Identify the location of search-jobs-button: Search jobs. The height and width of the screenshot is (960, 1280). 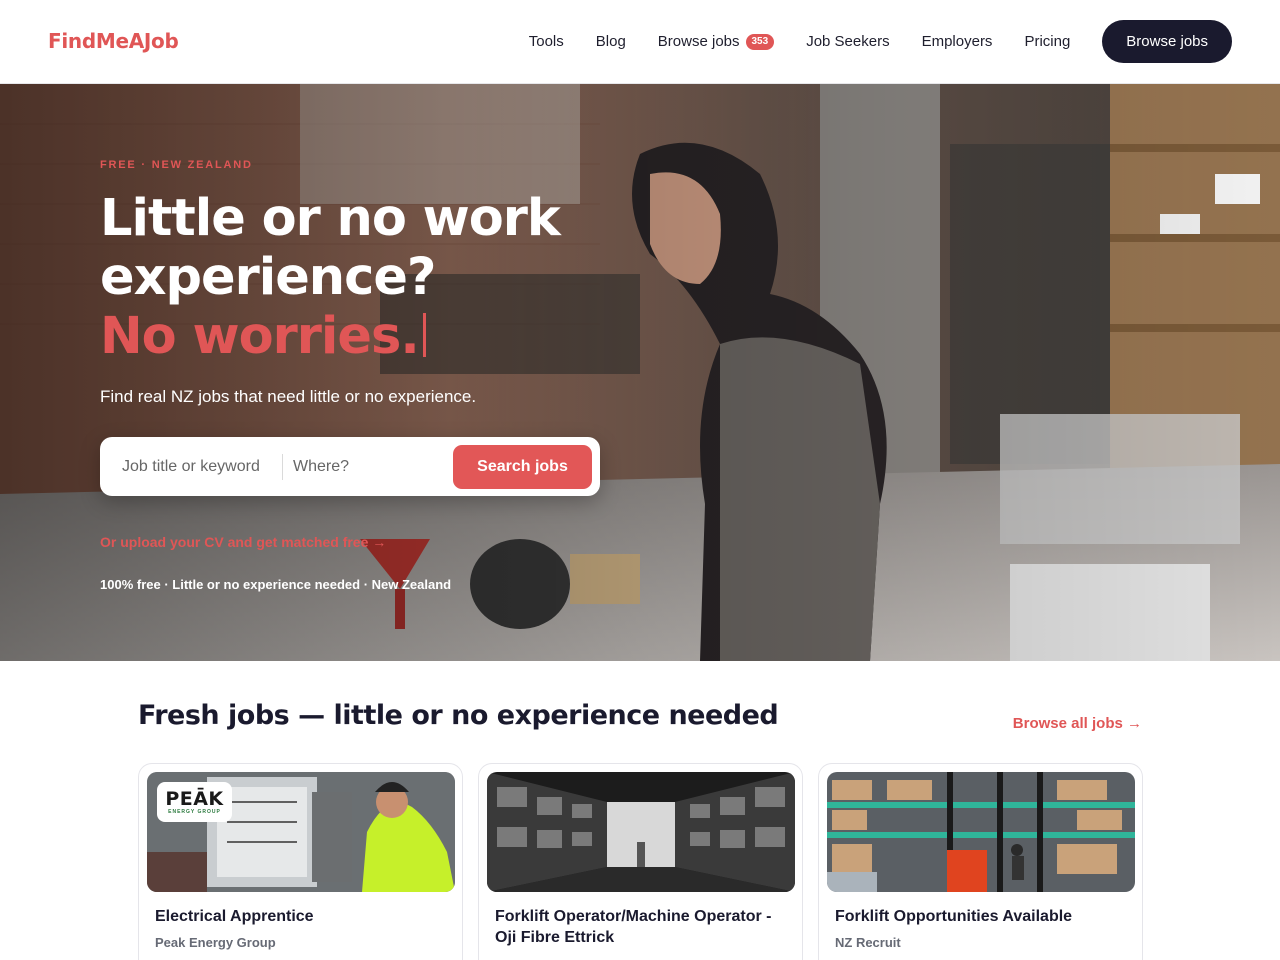
(522, 466).